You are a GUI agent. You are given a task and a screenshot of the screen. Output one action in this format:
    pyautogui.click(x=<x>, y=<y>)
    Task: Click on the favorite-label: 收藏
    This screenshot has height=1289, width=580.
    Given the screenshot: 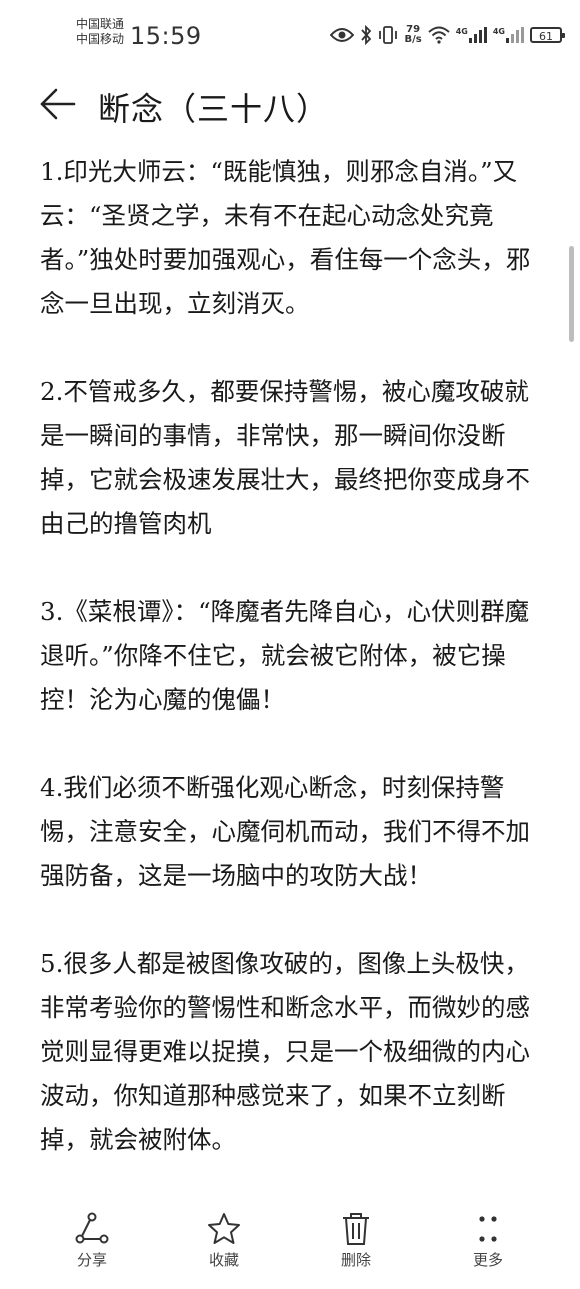 What is the action you would take?
    pyautogui.click(x=223, y=1260)
    